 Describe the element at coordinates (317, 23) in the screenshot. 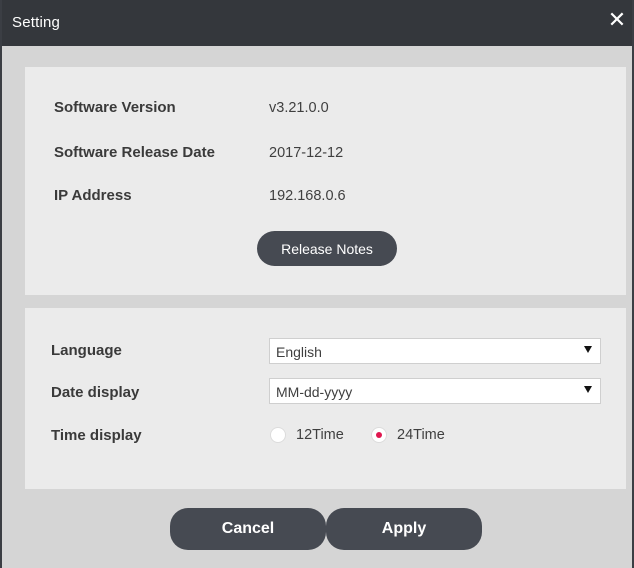

I see `title-bar: Setting ✕` at that location.